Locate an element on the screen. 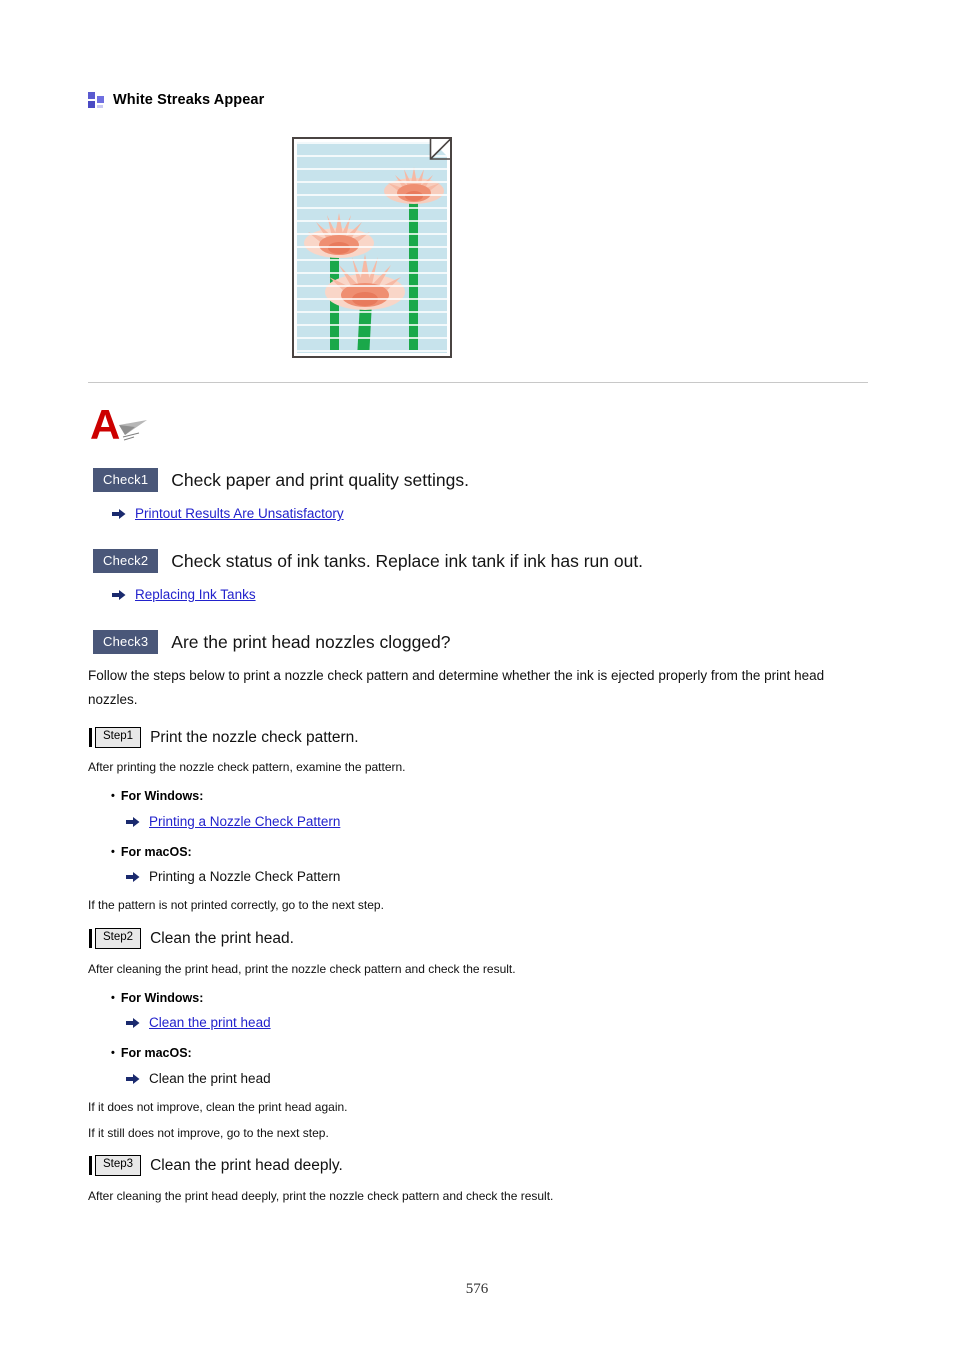  step-1-macos-label: • For macOS: is located at coordinates (151, 852).